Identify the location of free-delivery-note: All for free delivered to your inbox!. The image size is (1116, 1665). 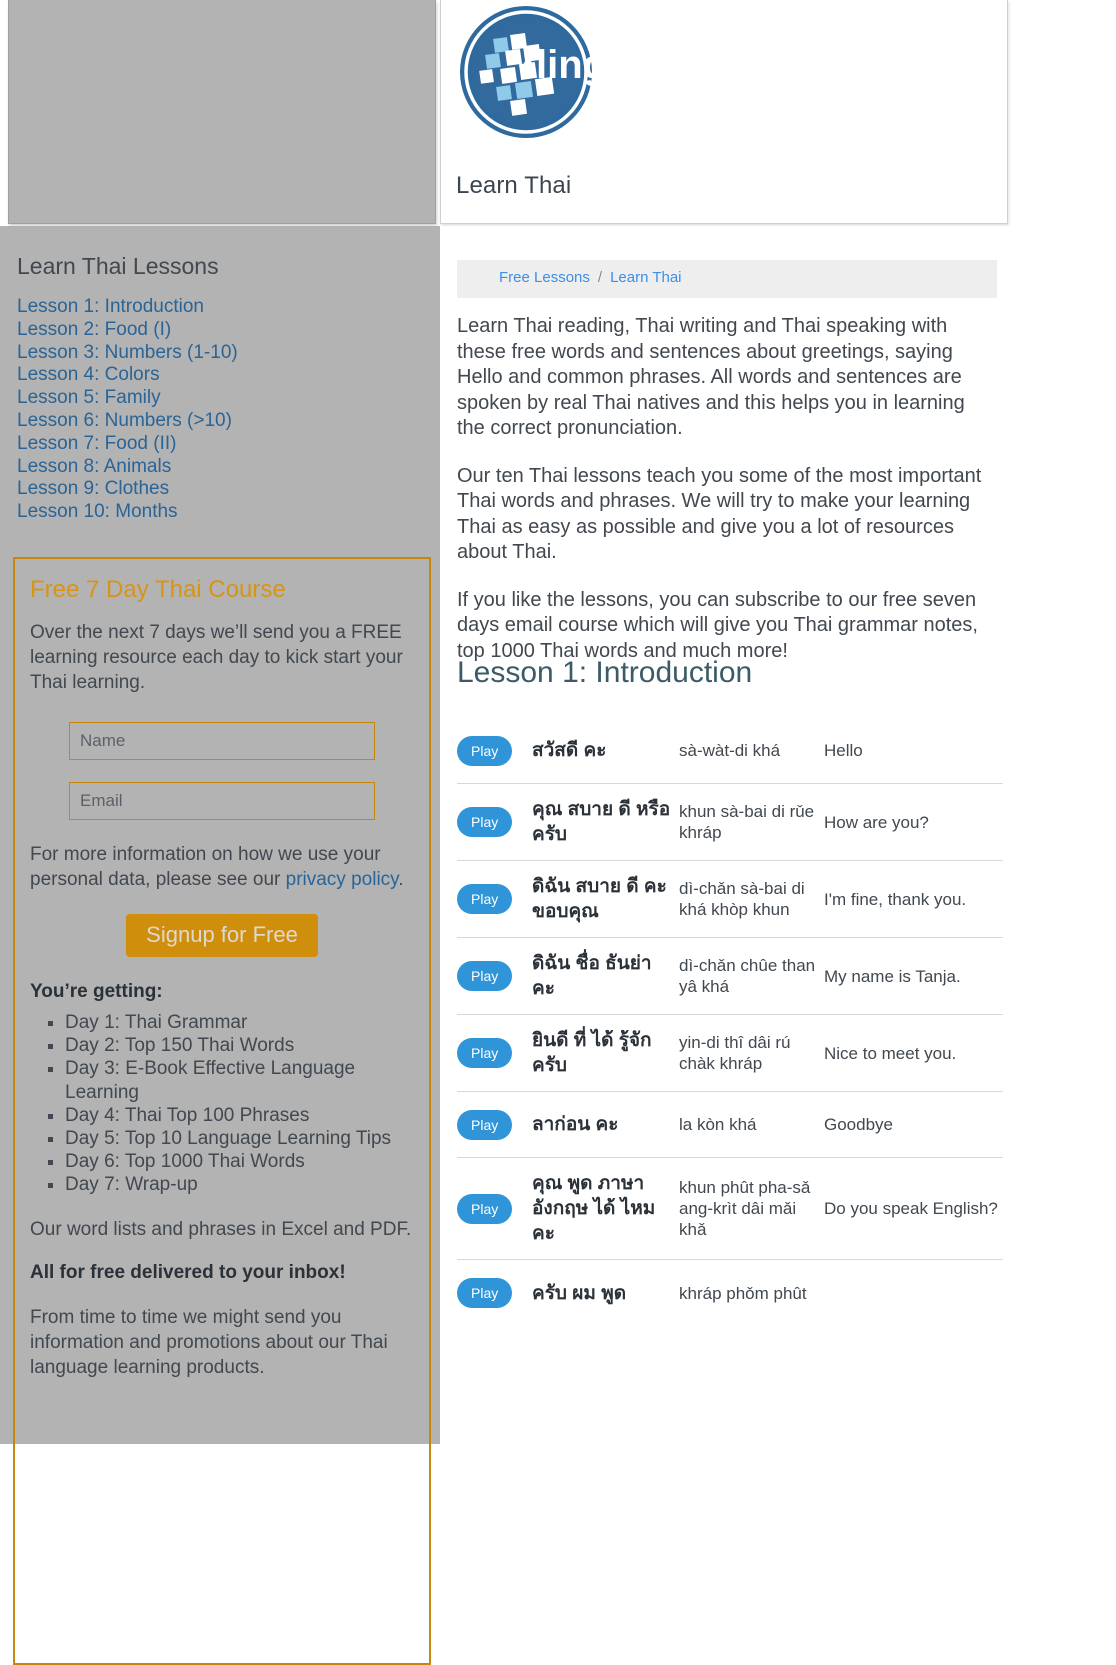
(188, 1272).